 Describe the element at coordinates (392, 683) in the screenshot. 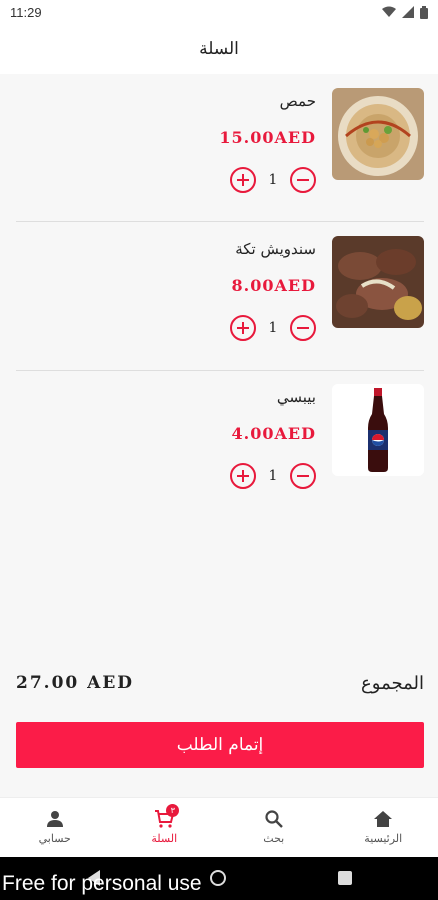

I see `total-label: المجموع` at that location.